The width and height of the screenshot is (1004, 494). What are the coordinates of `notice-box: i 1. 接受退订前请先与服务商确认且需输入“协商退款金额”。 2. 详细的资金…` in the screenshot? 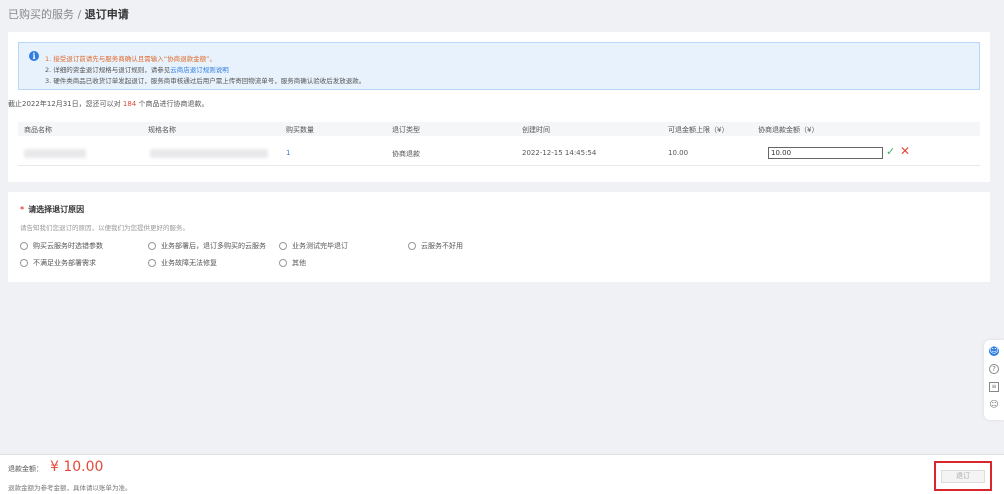 It's located at (499, 66).